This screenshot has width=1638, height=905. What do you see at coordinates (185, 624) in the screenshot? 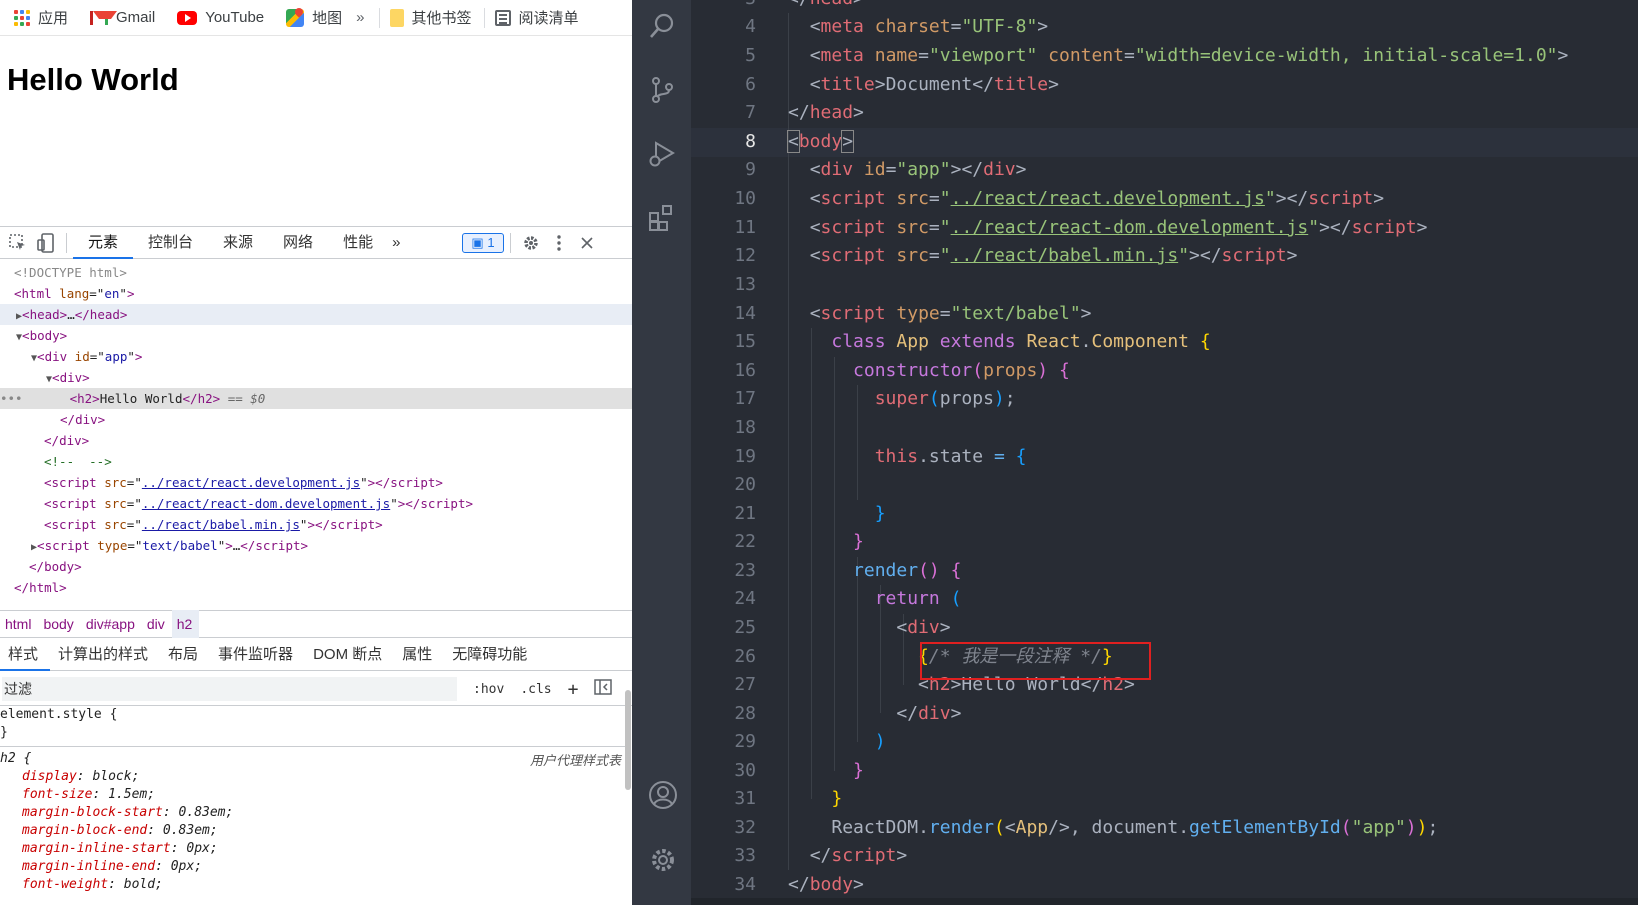
I see `breadcrumb-h2: h2` at bounding box center [185, 624].